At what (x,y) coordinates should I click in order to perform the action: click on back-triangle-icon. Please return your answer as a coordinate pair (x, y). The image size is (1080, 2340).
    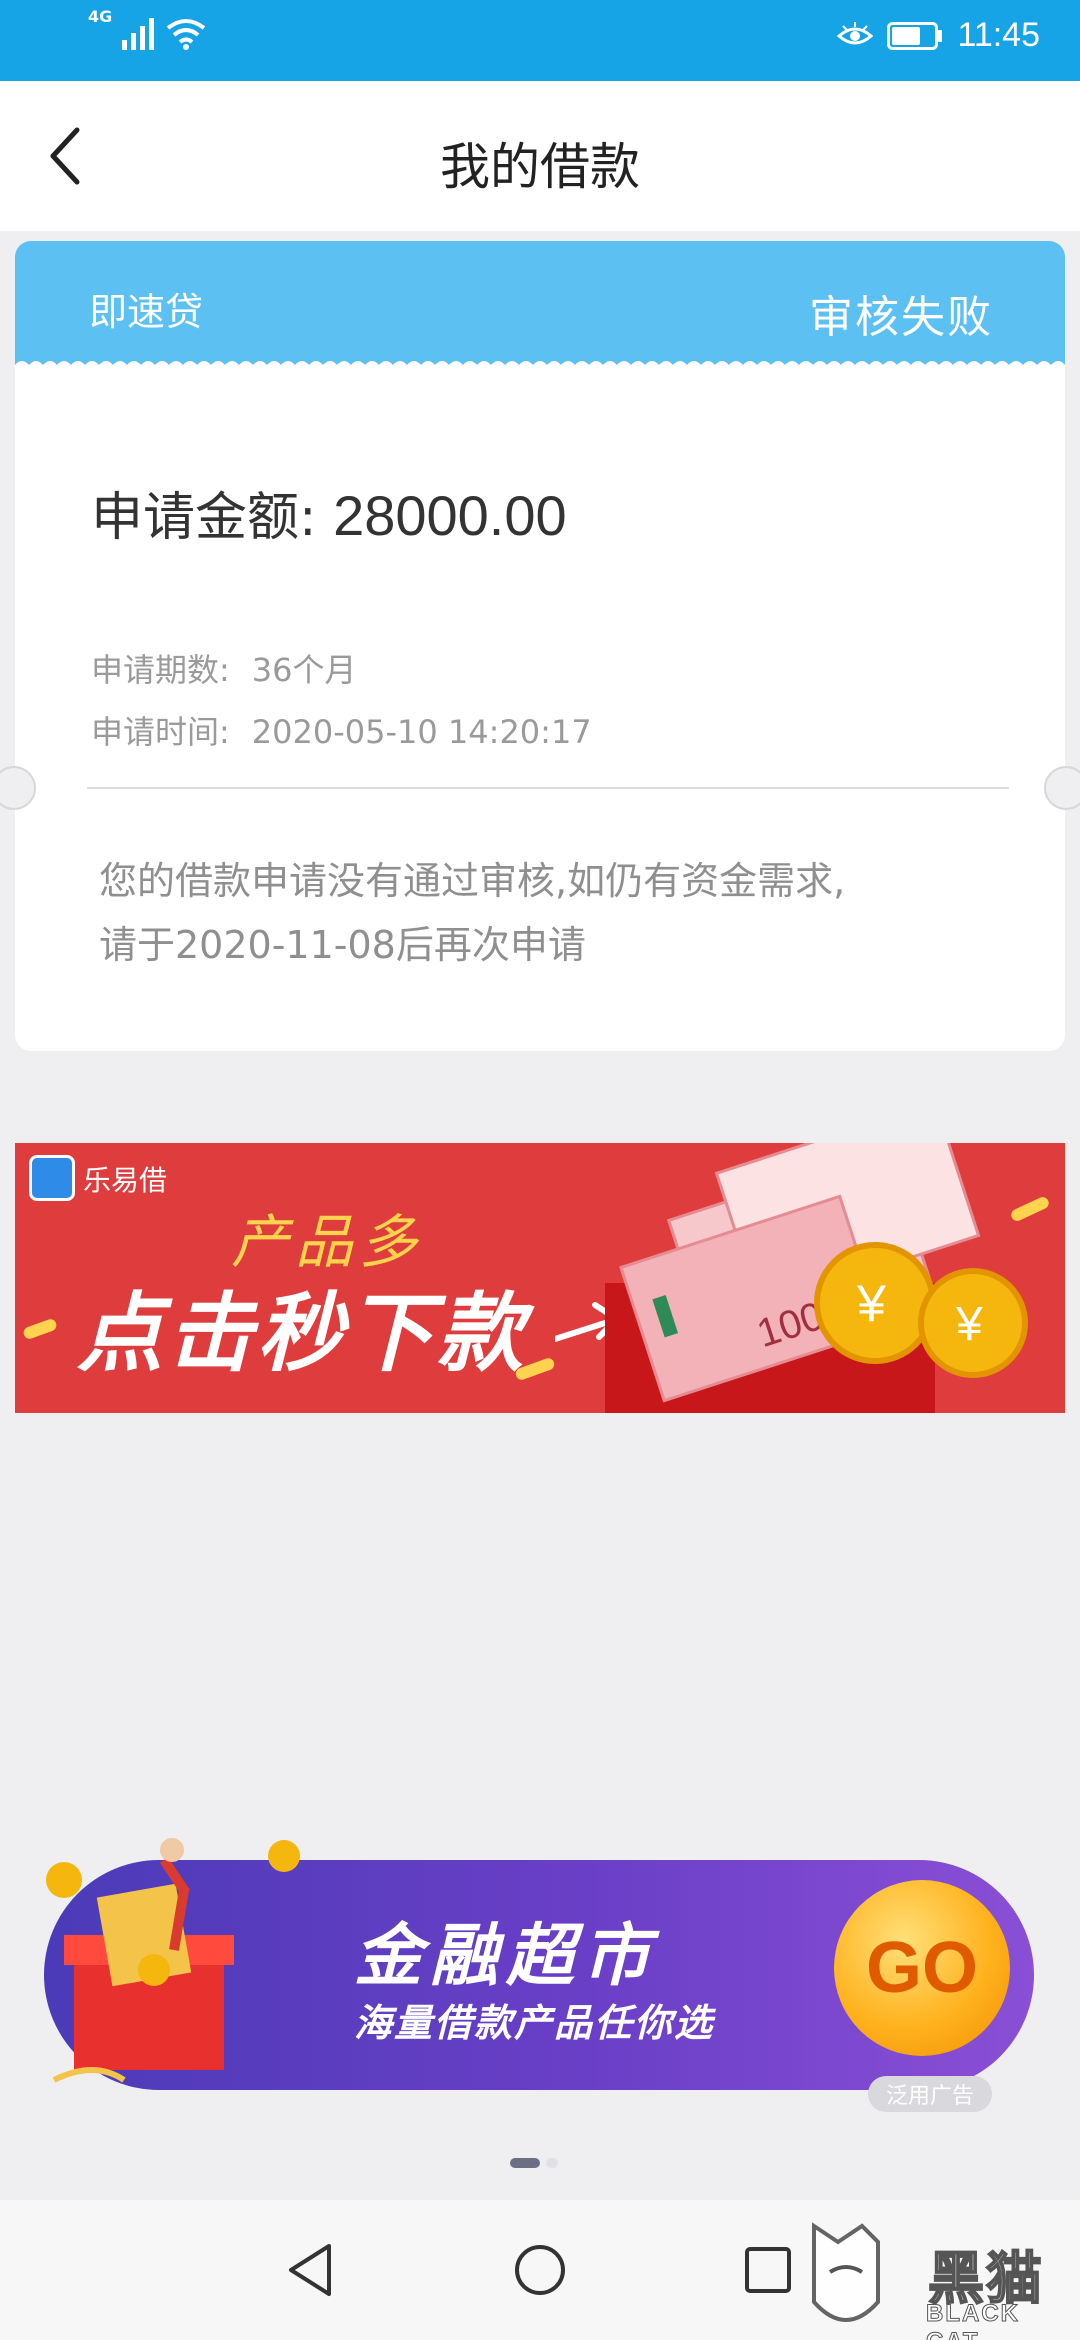
    Looking at the image, I should click on (310, 2270).